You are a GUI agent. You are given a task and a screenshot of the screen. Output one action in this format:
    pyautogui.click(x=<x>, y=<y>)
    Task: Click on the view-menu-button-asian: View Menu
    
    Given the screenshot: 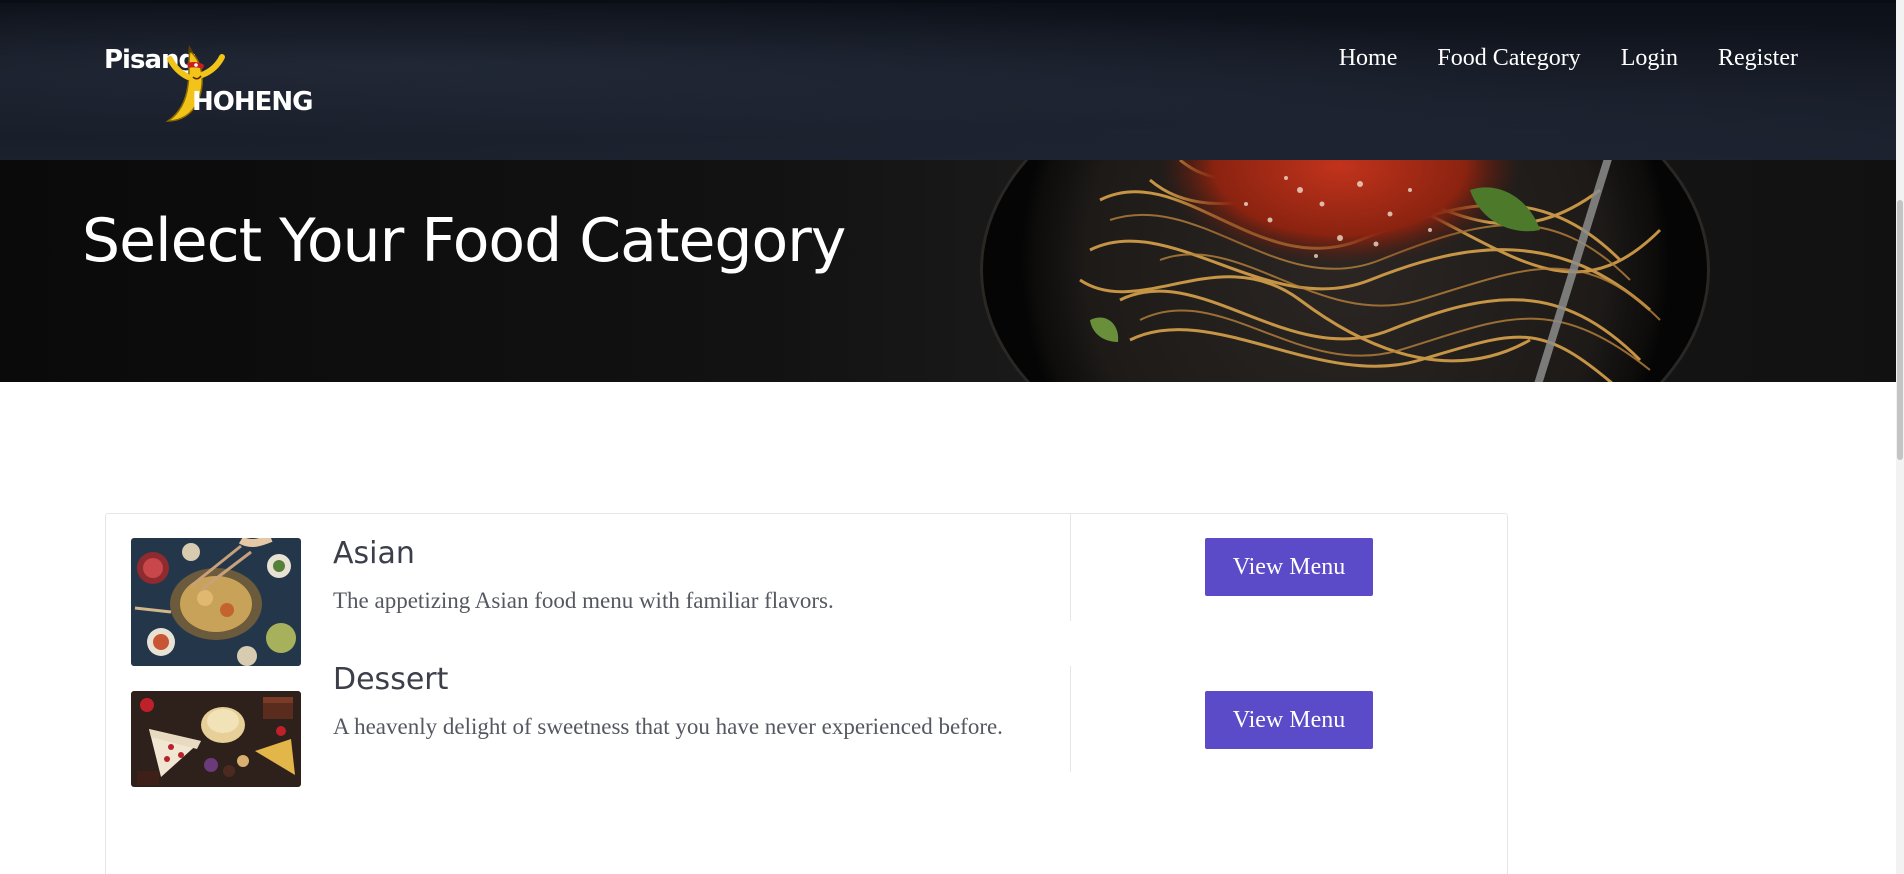 What is the action you would take?
    pyautogui.click(x=1289, y=567)
    